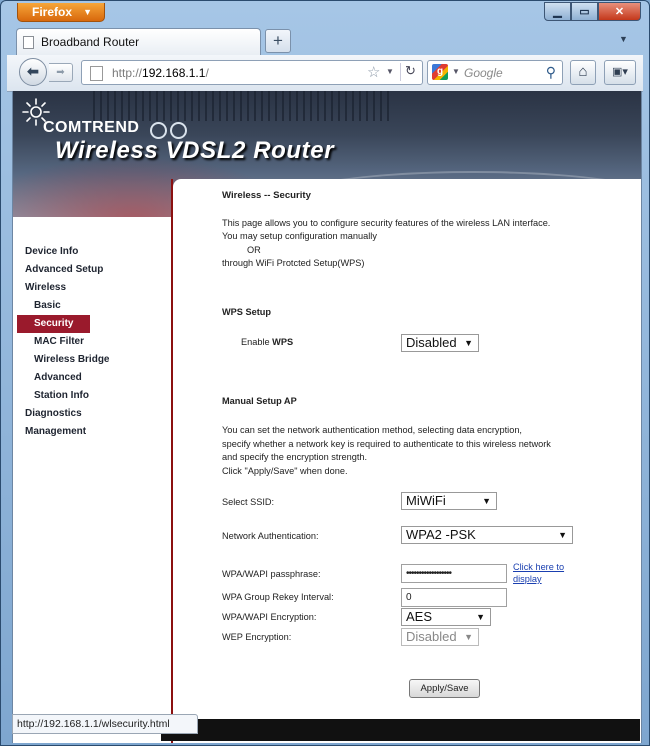 This screenshot has width=650, height=746. I want to click on sidebar-item-advanced: Advanced, so click(93, 378).